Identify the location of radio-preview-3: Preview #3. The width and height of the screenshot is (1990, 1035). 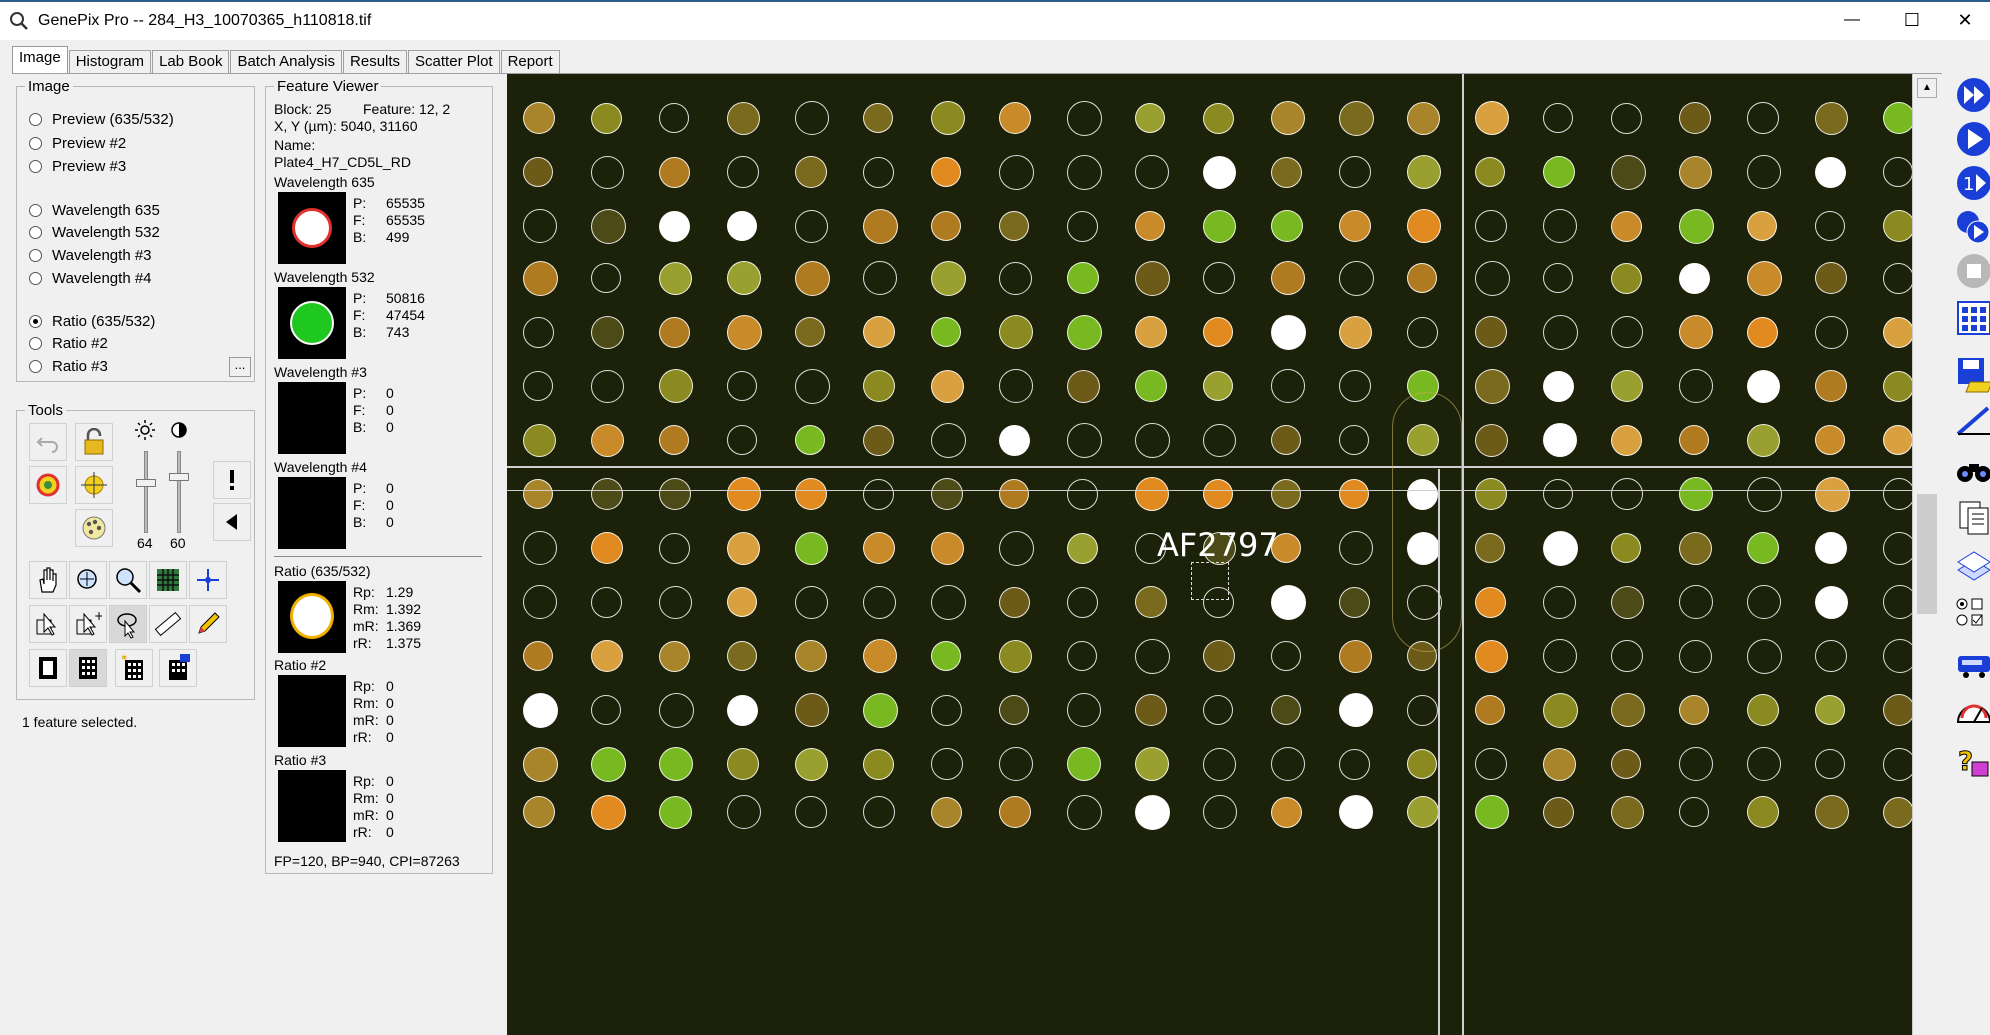
(77, 166).